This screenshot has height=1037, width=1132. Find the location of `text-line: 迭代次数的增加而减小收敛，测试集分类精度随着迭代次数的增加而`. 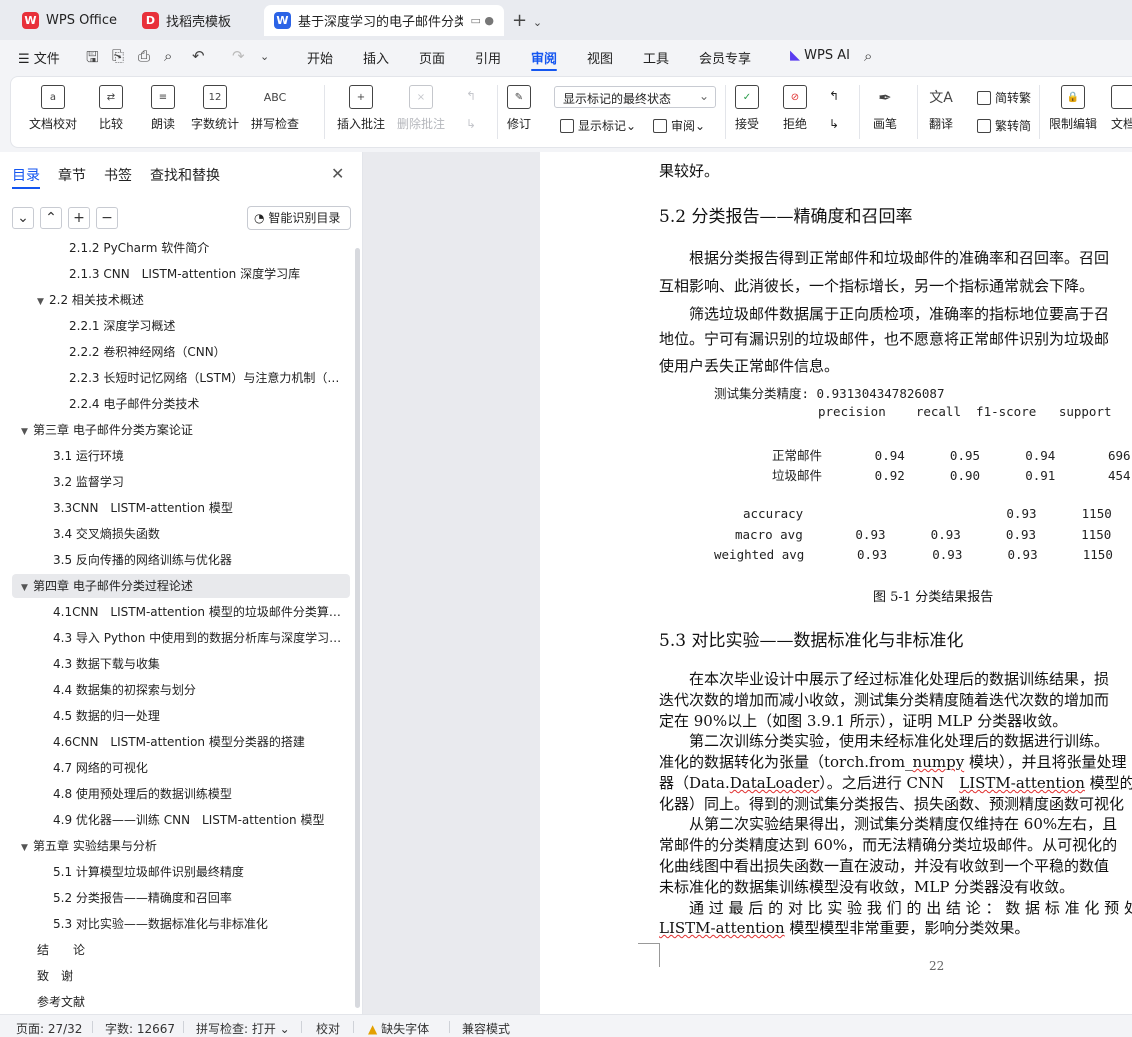

text-line: 迭代次数的增加而减小收敛，测试集分类精度随着迭代次数的增加而 is located at coordinates (884, 700).